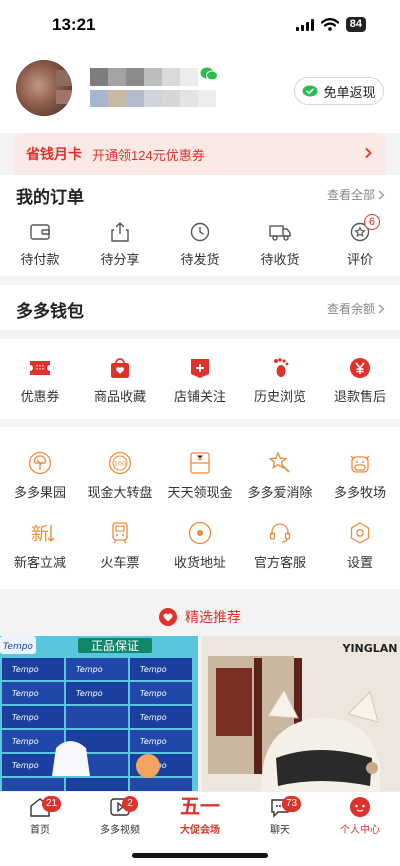  What do you see at coordinates (39, 562) in the screenshot?
I see `service-label: 新客立减` at bounding box center [39, 562].